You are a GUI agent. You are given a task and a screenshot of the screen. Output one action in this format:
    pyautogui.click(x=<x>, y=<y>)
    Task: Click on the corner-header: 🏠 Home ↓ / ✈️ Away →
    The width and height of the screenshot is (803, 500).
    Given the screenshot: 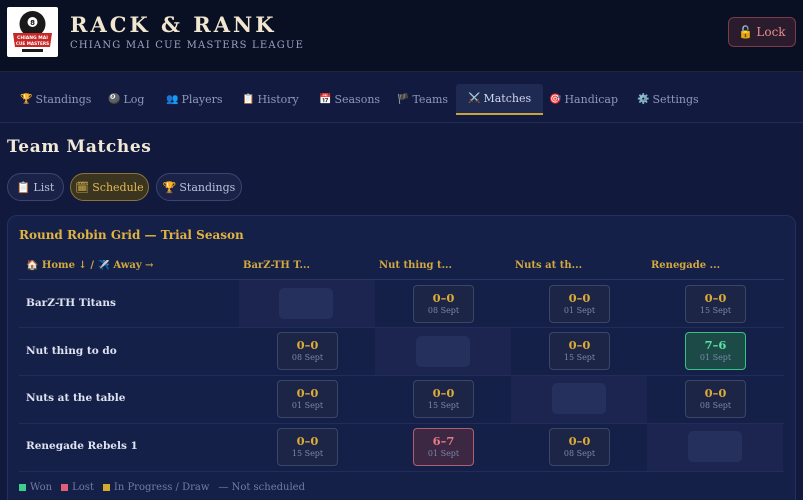 What is the action you would take?
    pyautogui.click(x=90, y=265)
    